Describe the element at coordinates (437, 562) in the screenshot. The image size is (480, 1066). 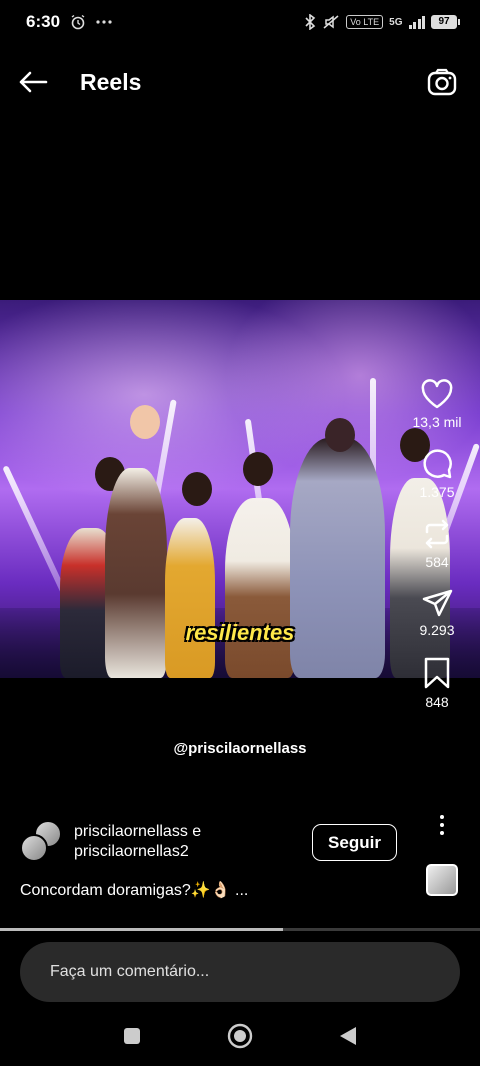
I see `repost-count: 584` at that location.